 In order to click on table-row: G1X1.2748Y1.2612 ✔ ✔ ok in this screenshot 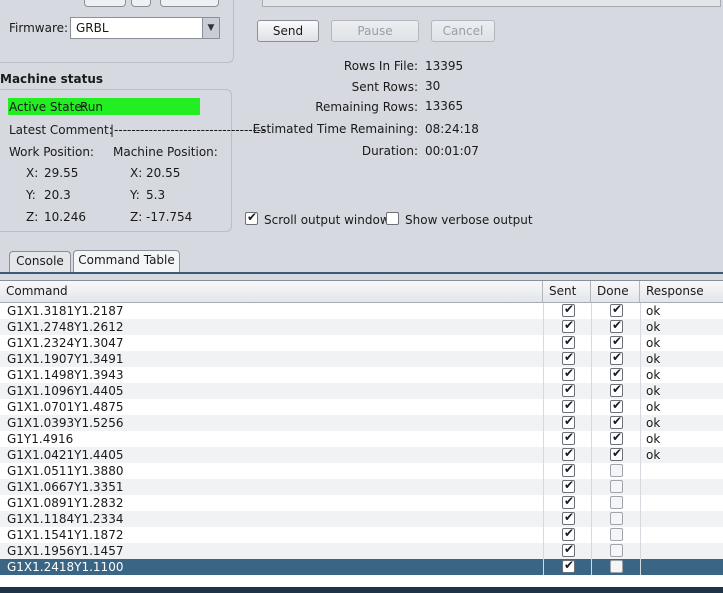, I will do `click(361, 326)`.